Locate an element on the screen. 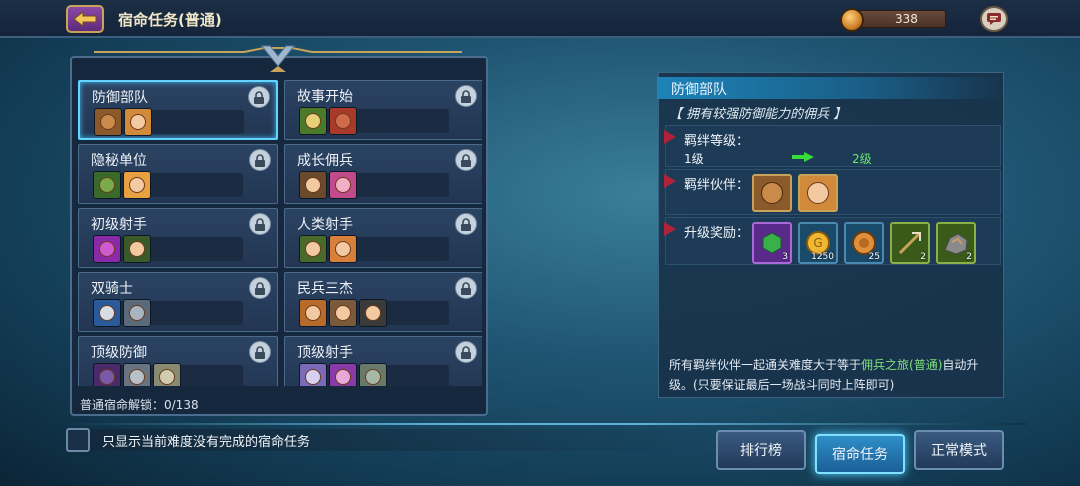  gold-coin-icon is located at coordinates (852, 20).